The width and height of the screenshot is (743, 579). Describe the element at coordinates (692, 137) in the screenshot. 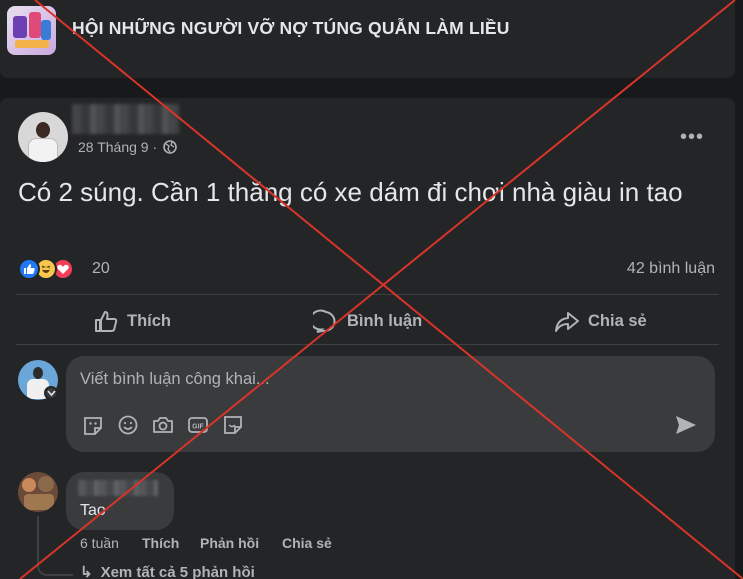

I see `more-options-icon: •••` at that location.